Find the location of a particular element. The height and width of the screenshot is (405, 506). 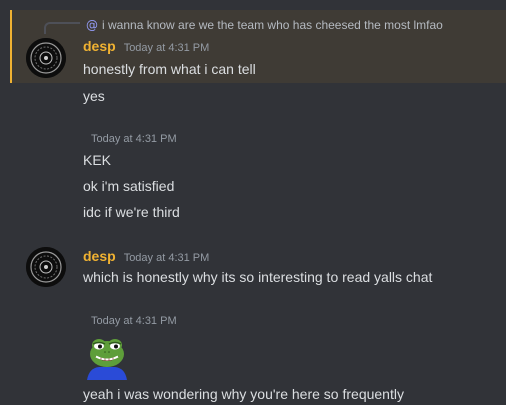

reply-connector is located at coordinates (62, 28).